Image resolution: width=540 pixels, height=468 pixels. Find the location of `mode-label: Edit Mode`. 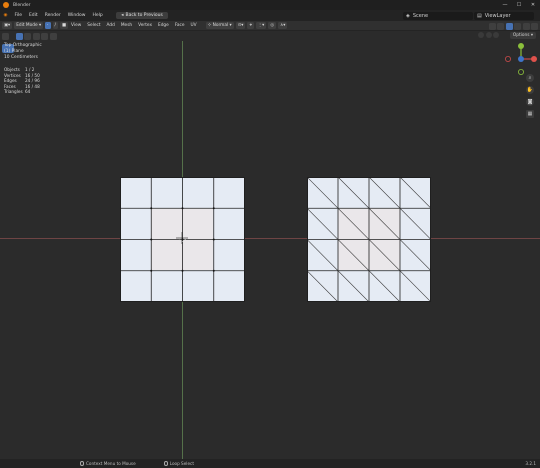

mode-label: Edit Mode is located at coordinates (27, 25).